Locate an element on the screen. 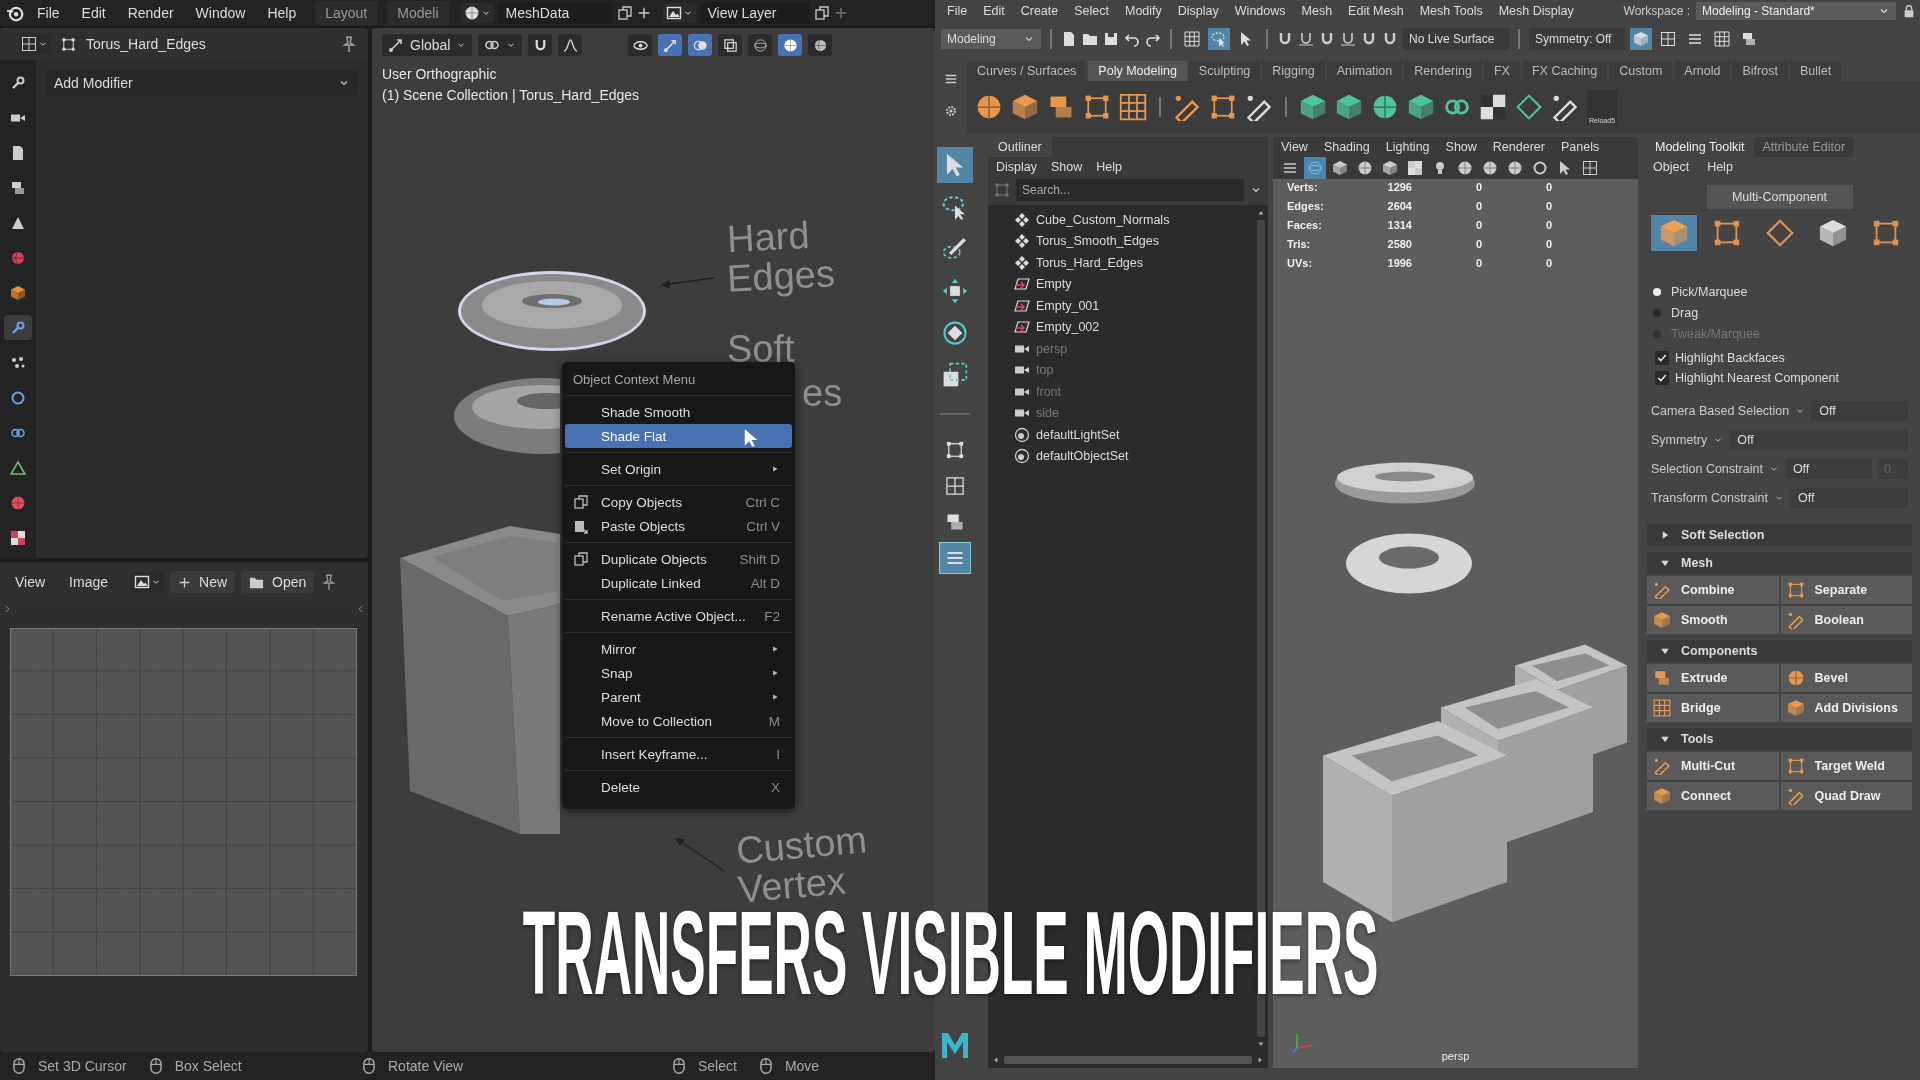 This screenshot has width=1920, height=1080. tool-button: Multi-Cut is located at coordinates (1713, 766).